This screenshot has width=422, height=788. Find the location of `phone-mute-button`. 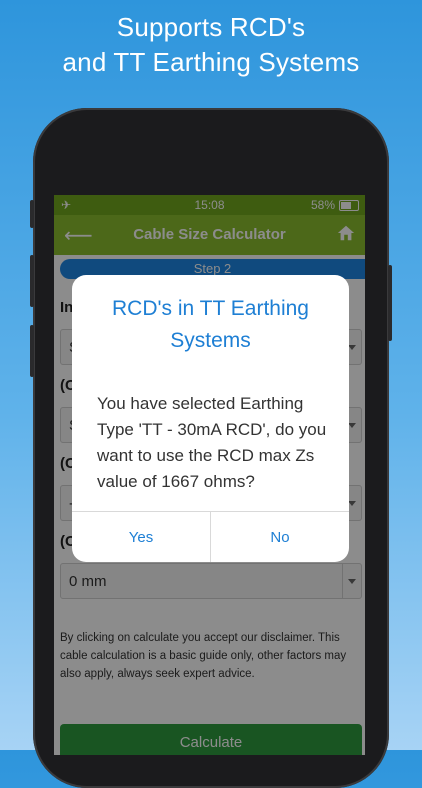

phone-mute-button is located at coordinates (32, 214).